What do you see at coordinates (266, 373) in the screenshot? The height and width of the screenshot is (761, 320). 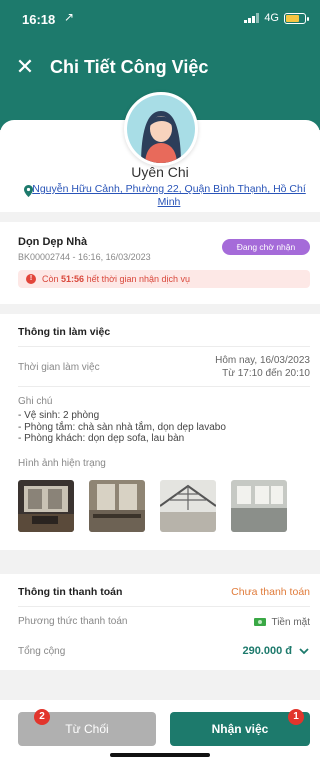 I see `work-time-range: Từ 17:10 đến 20:10` at bounding box center [266, 373].